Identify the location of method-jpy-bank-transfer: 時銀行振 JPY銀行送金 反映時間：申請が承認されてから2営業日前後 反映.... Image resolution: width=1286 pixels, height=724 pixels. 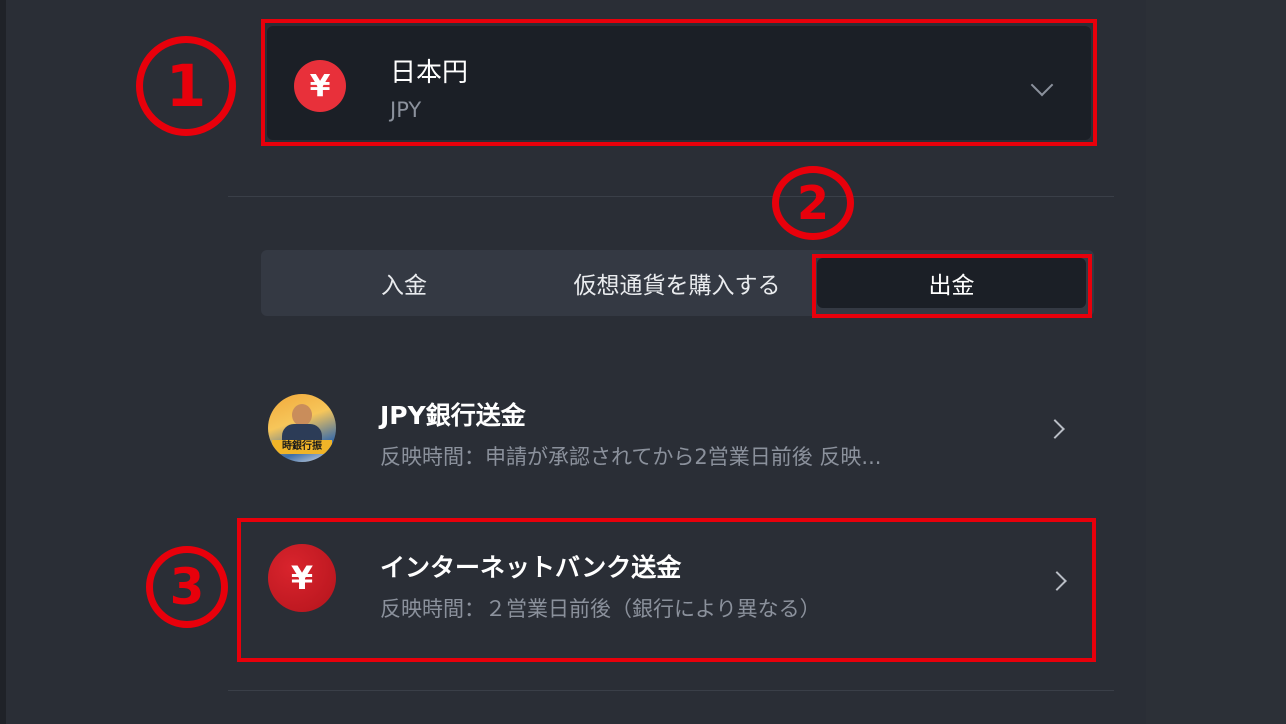
(665, 426).